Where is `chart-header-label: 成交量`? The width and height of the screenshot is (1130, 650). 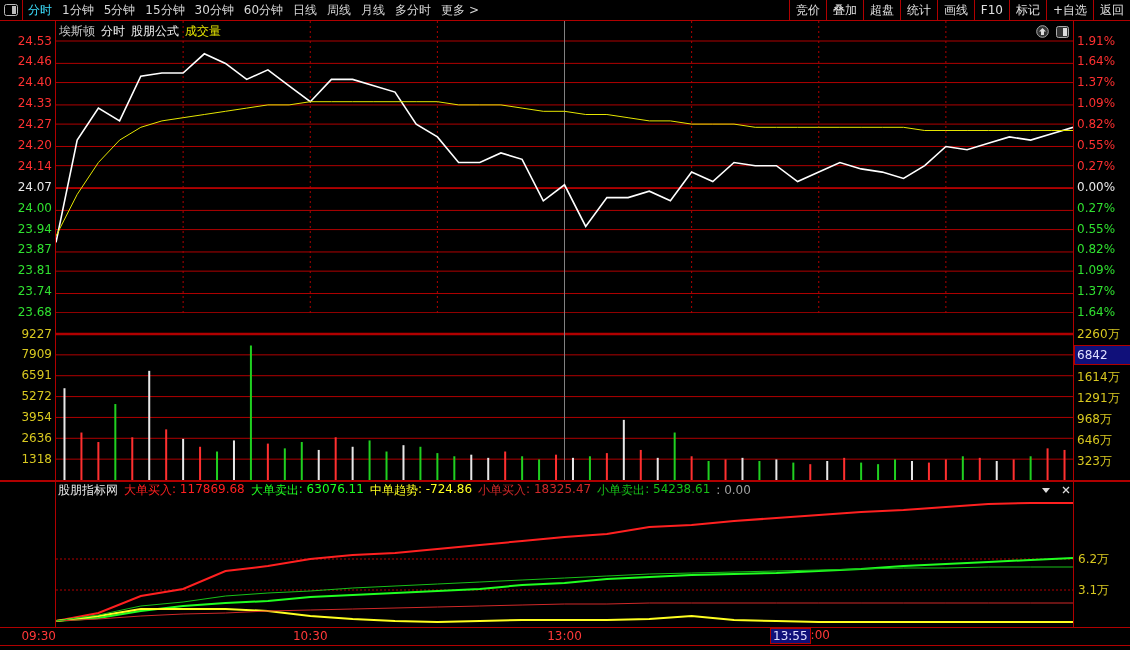
chart-header-label: 成交量 is located at coordinates (203, 31).